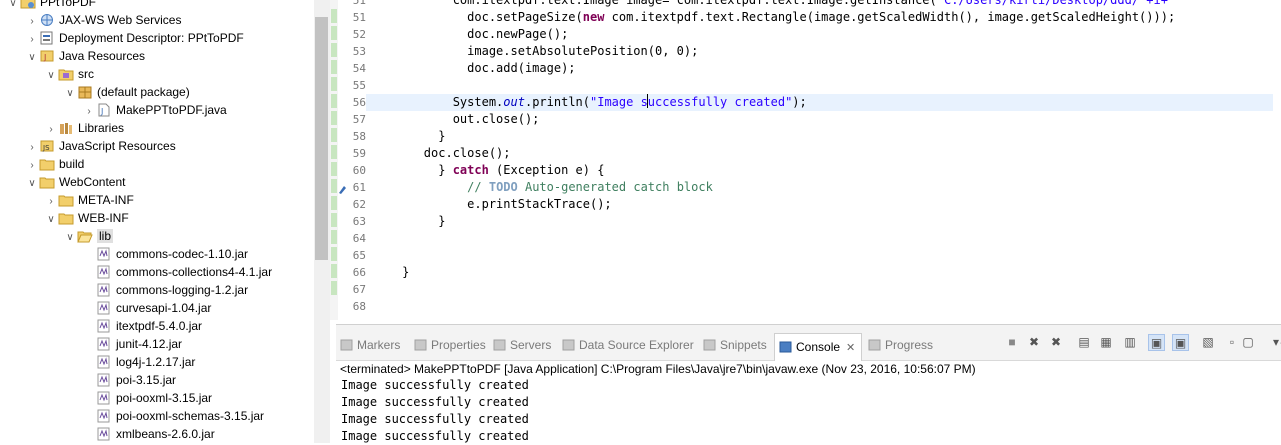 The image size is (1281, 445). What do you see at coordinates (900, 345) in the screenshot?
I see `tab-progress: Progress` at bounding box center [900, 345].